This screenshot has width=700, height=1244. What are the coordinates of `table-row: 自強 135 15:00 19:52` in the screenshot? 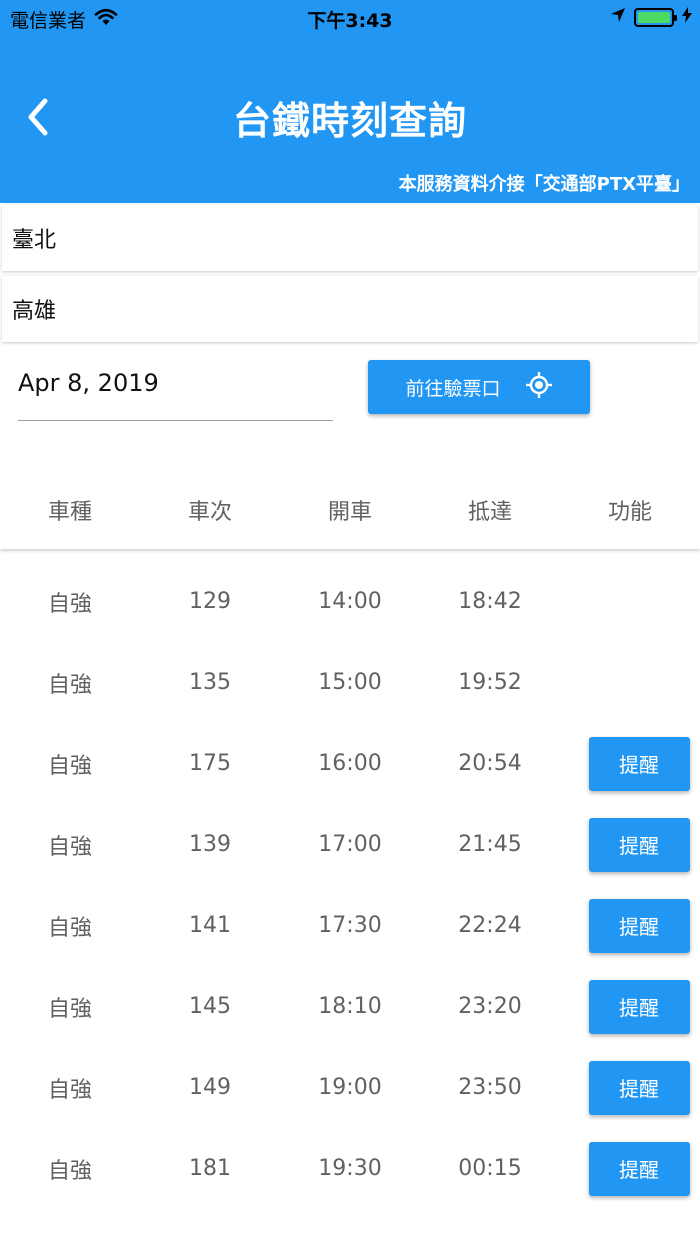 It's located at (350, 682).